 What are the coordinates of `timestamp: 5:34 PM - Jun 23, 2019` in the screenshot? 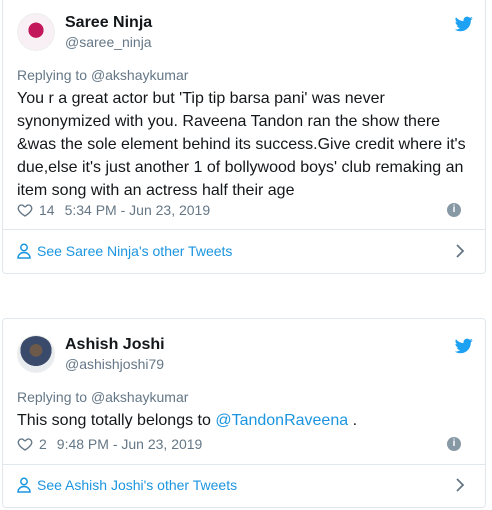 It's located at (138, 210).